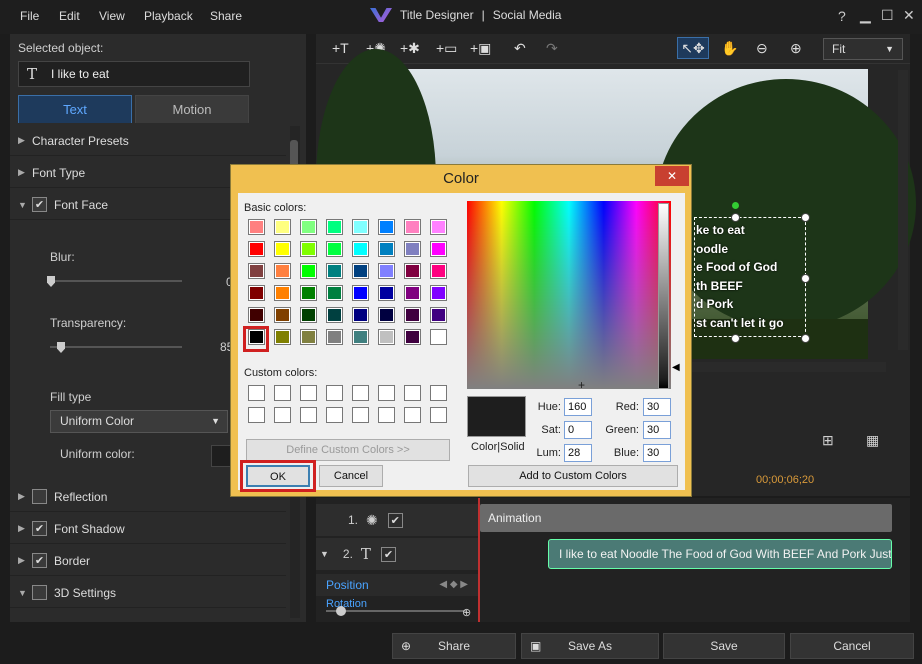 The height and width of the screenshot is (664, 922). Describe the element at coordinates (686, 518) in the screenshot. I see `animation-clip: Animation` at that location.